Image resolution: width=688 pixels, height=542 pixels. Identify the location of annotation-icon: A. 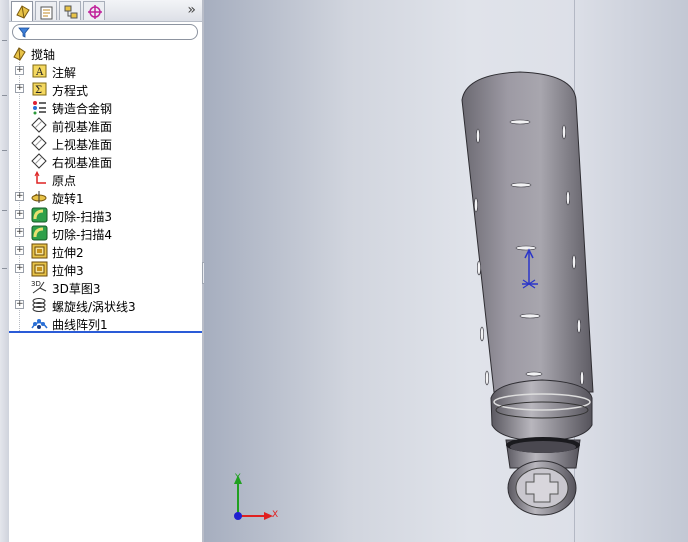
(39, 71).